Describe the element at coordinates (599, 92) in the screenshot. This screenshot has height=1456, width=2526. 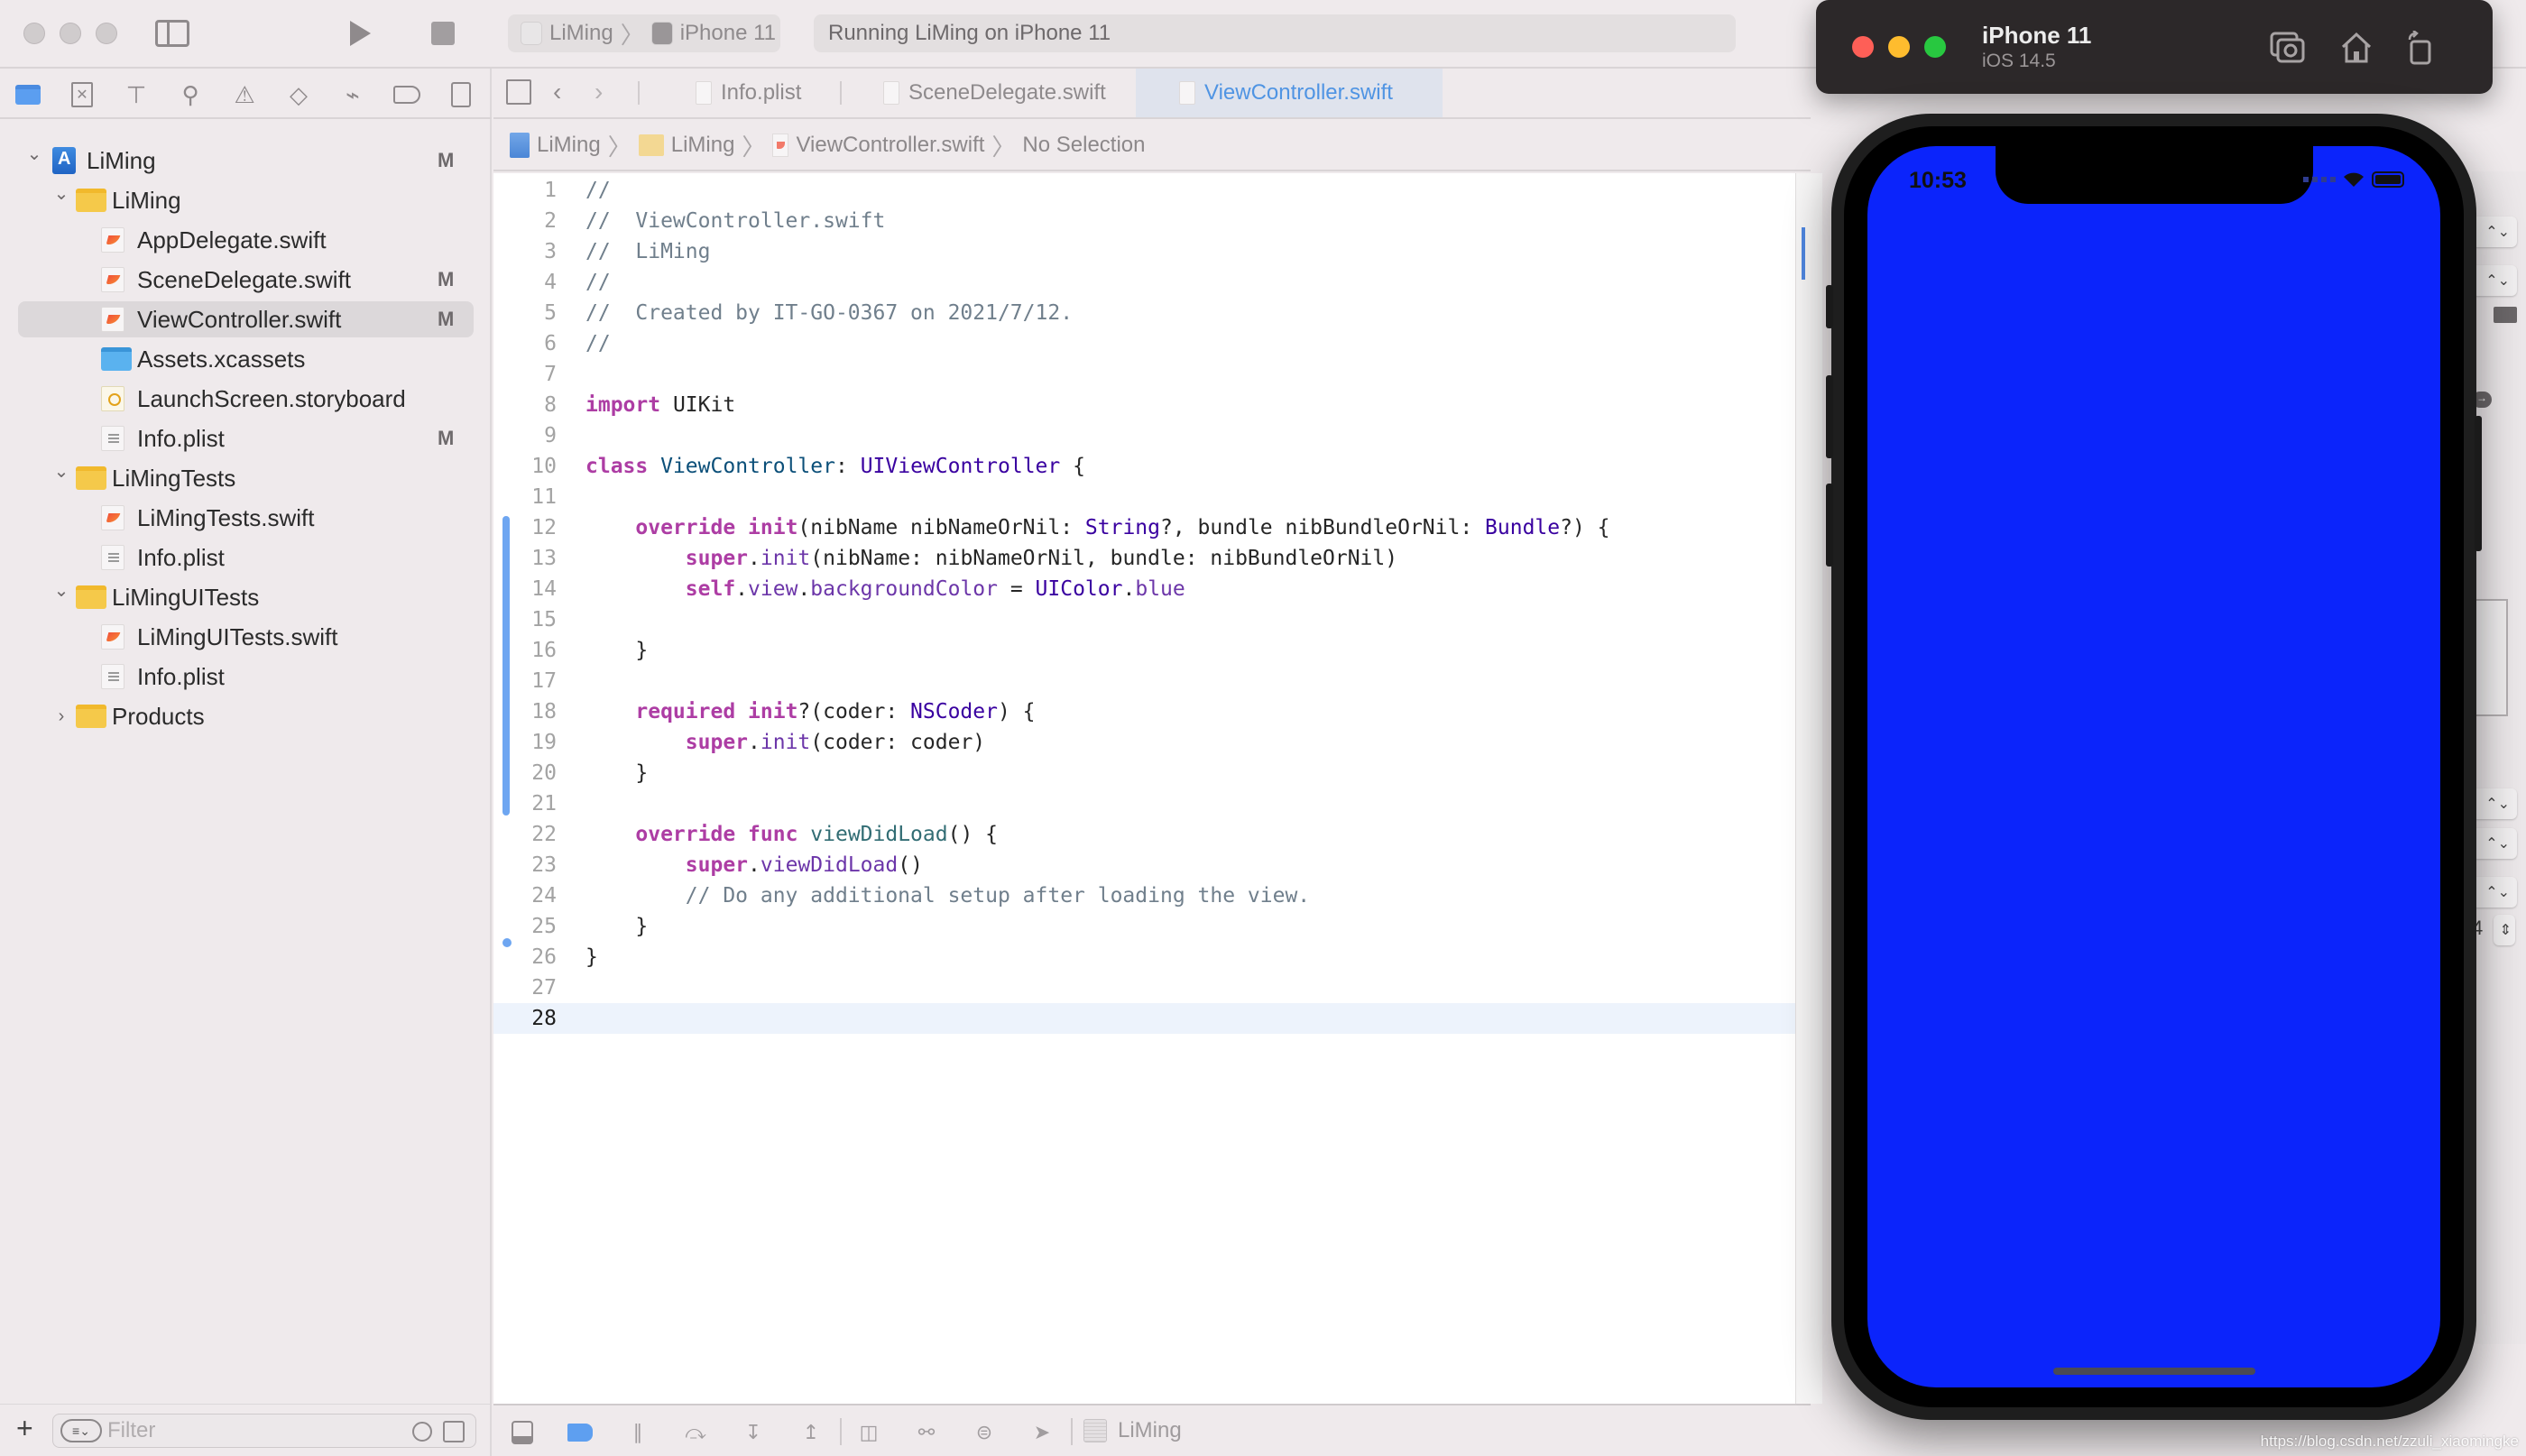
I see `forward-icon: ›` at that location.